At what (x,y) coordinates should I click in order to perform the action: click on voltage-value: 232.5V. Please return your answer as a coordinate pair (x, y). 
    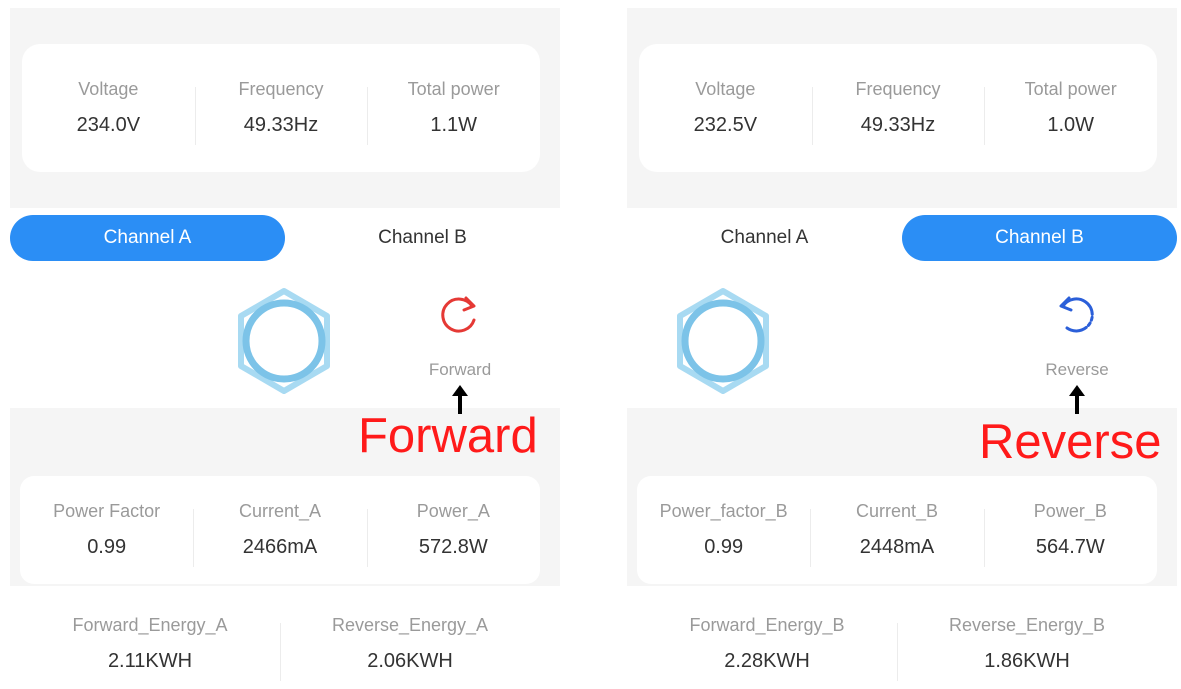
    Looking at the image, I should click on (725, 125).